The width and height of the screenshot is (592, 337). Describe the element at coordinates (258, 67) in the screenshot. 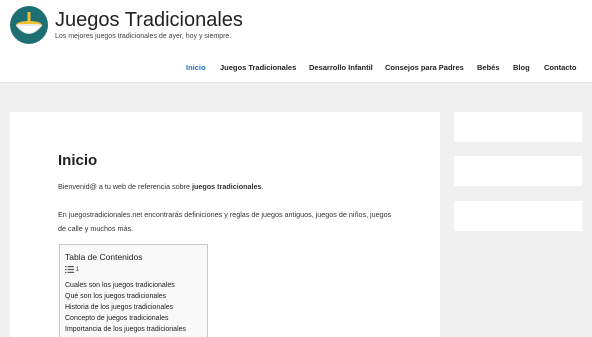

I see `nav-item-juegos-tradicionales: Juegos Tradicionales` at that location.